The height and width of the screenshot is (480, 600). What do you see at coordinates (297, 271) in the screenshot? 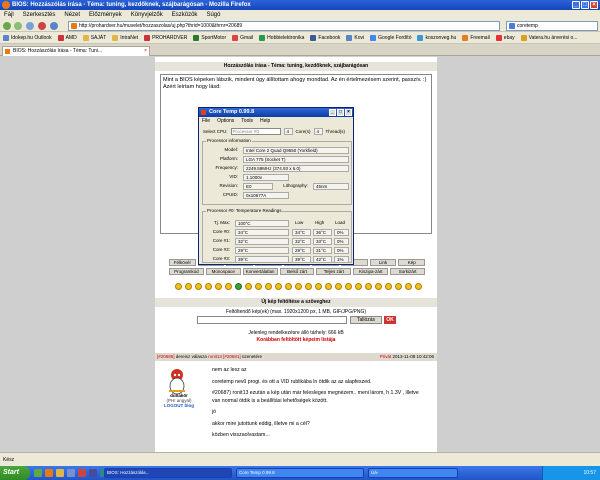
I see `inner-block-button: Belső zárt` at bounding box center [297, 271].